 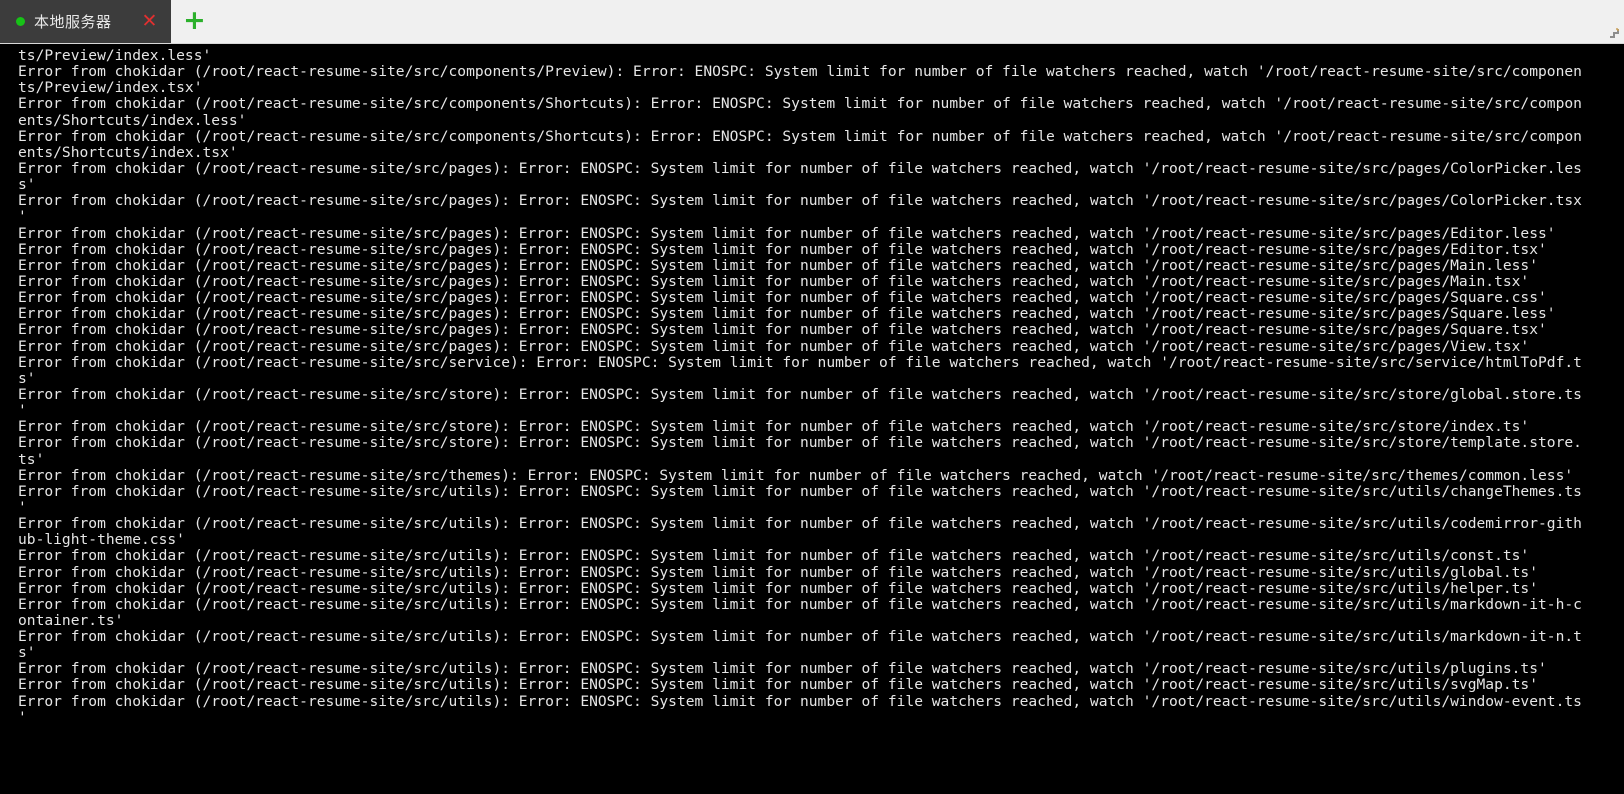 I want to click on terminal-line: ents/Shortcuts/index.tsx', so click(x=128, y=152).